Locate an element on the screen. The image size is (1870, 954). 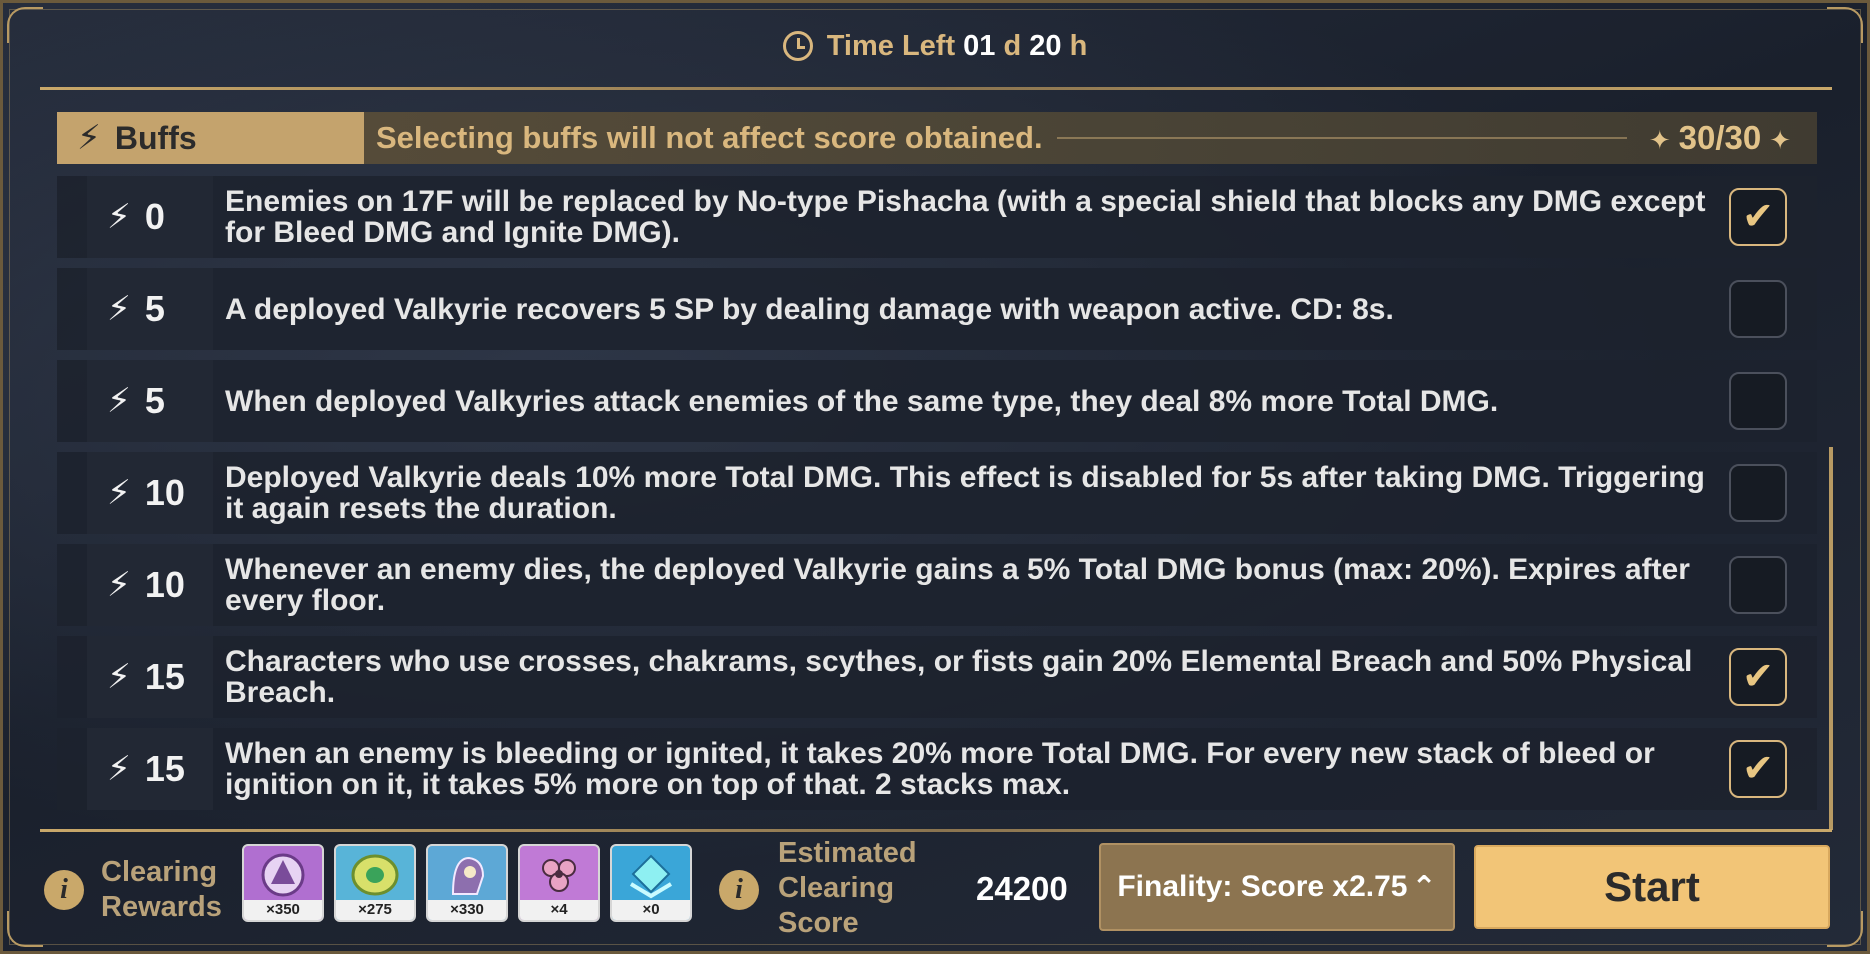
clock-icon is located at coordinates (797, 46).